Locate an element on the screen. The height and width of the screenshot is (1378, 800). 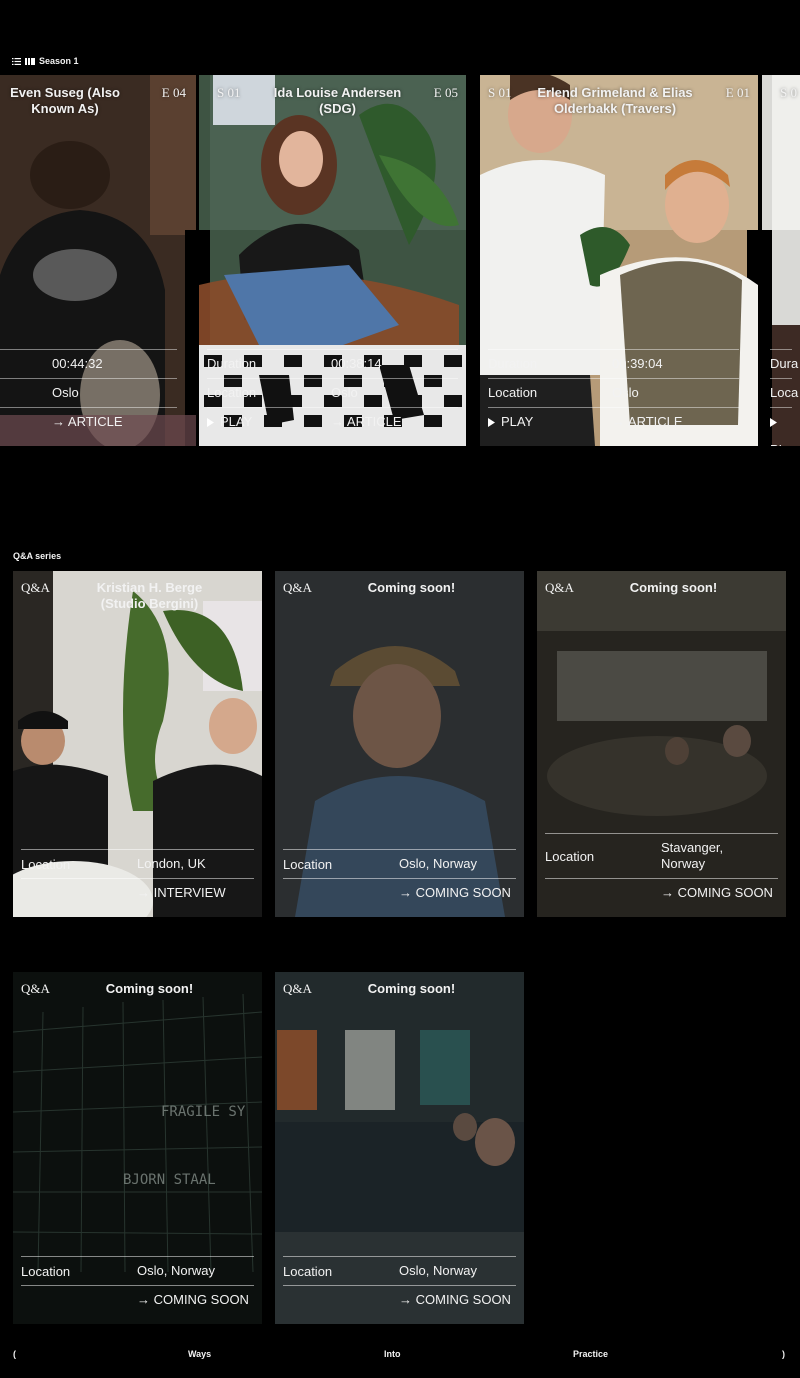
duration-label: Dura is located at coordinates (784, 363).